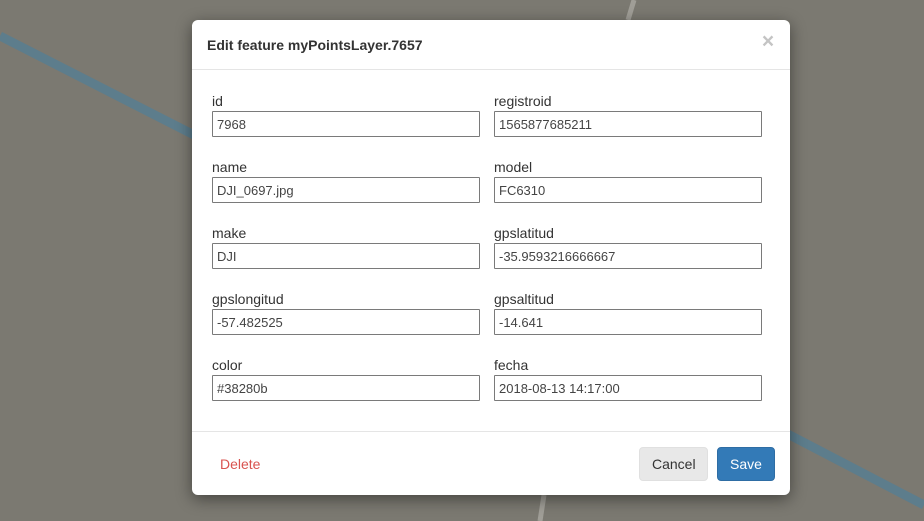 The height and width of the screenshot is (521, 924). I want to click on field-color: color, so click(346, 378).